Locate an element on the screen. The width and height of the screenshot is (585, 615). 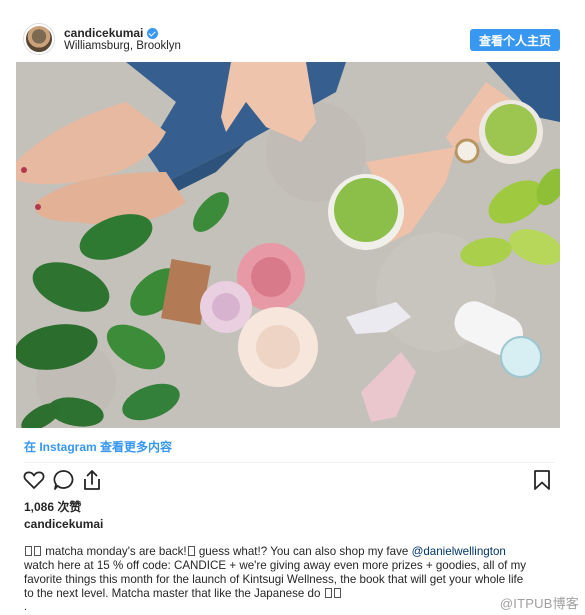
location-link: Williamsburg, Brooklyn is located at coordinates (122, 46).